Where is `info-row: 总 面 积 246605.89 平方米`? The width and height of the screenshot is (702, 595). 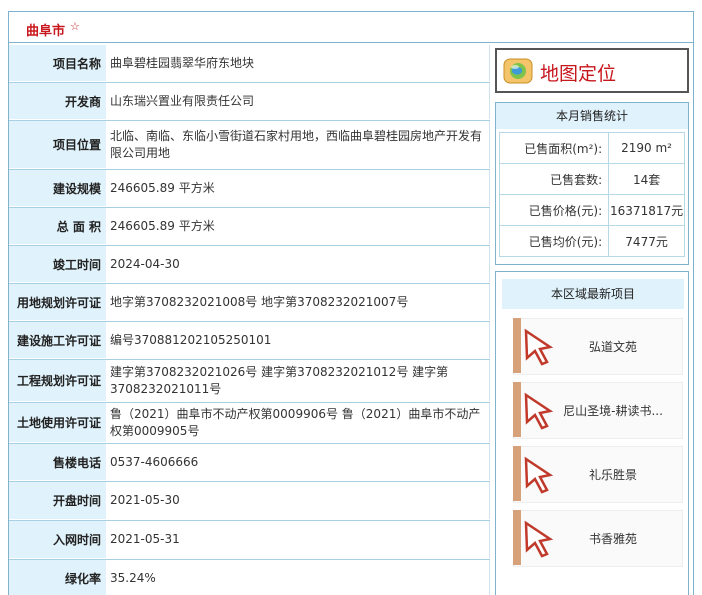 info-row: 总 面 积 246605.89 平方米 is located at coordinates (249, 226).